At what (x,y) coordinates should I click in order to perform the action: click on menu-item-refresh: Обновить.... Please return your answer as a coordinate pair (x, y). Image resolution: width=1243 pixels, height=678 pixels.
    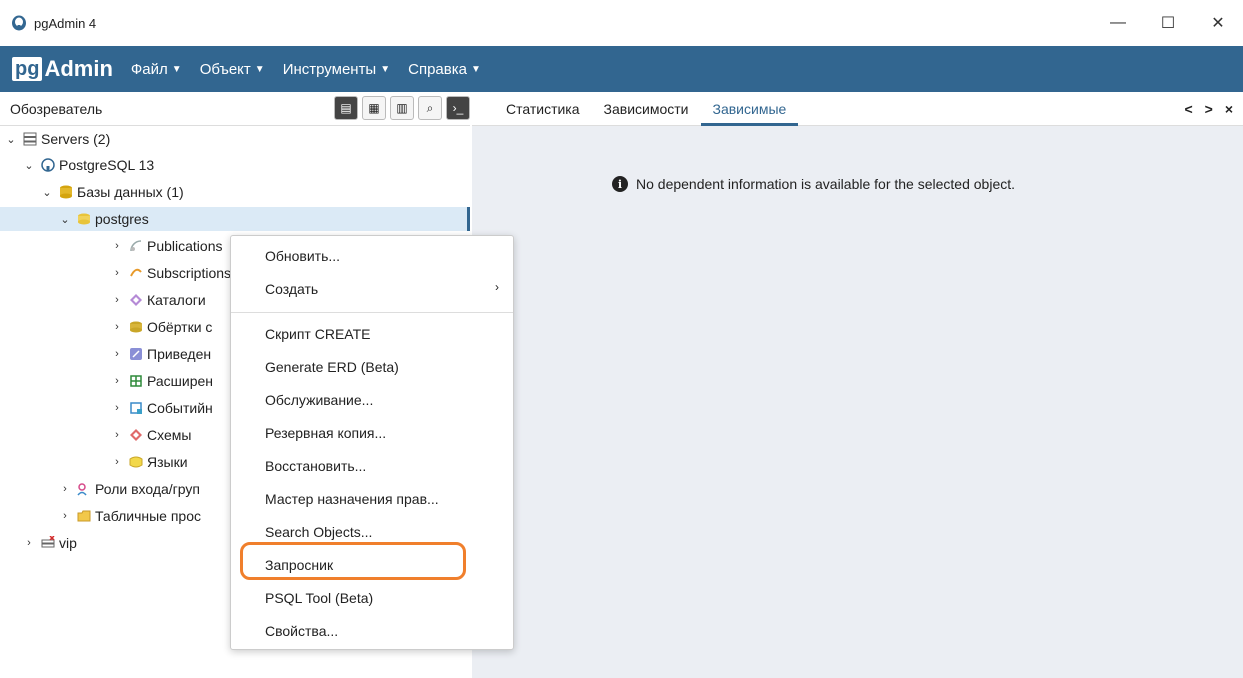
    Looking at the image, I should click on (302, 256).